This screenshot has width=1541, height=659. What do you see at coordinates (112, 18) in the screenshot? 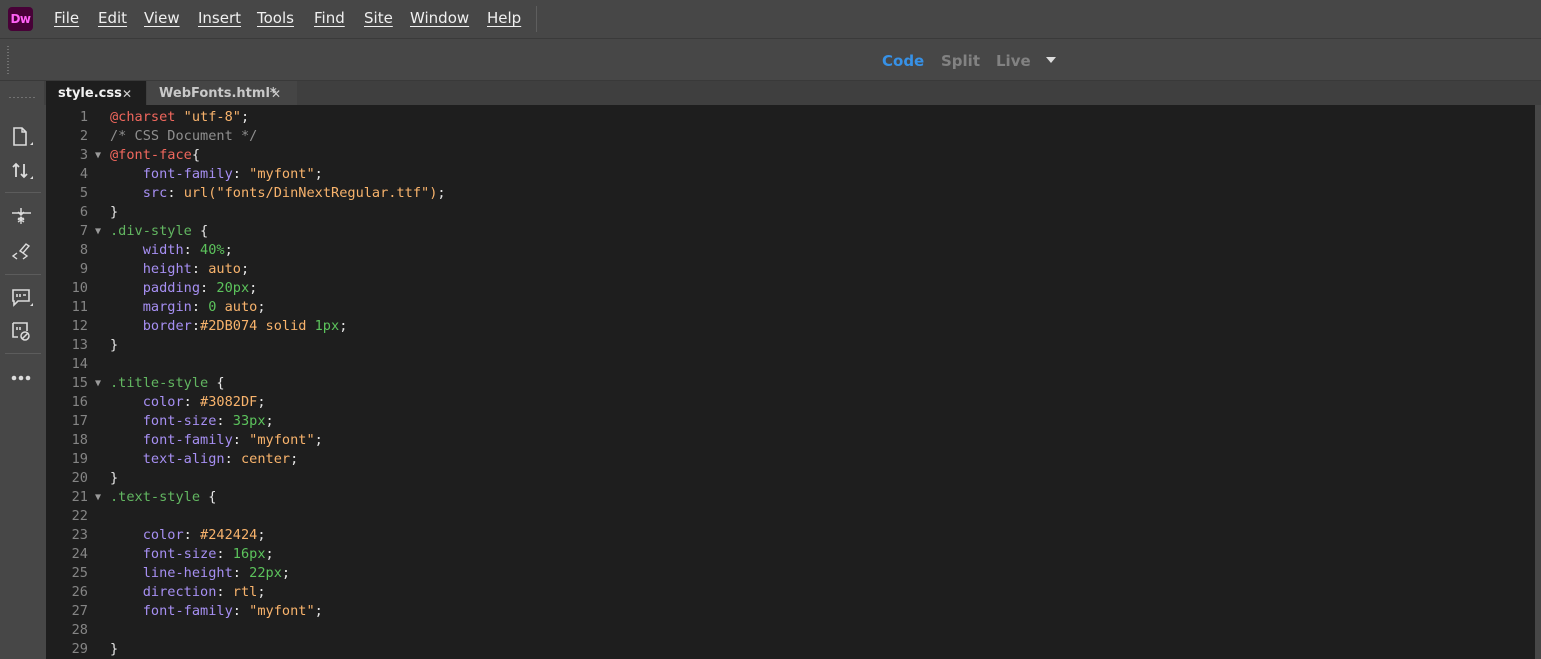
I see `menu-edit: Edit` at bounding box center [112, 18].